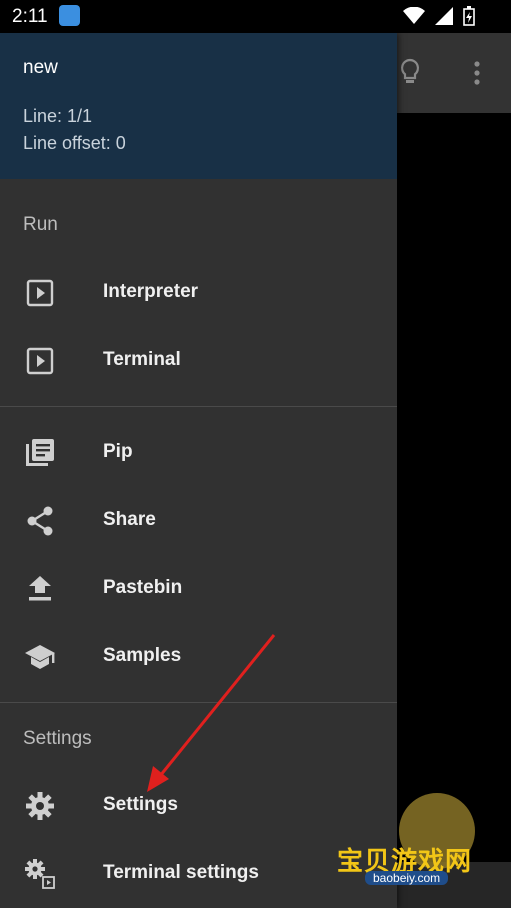  Describe the element at coordinates (142, 655) in the screenshot. I see `menu-item-label: Samples` at that location.